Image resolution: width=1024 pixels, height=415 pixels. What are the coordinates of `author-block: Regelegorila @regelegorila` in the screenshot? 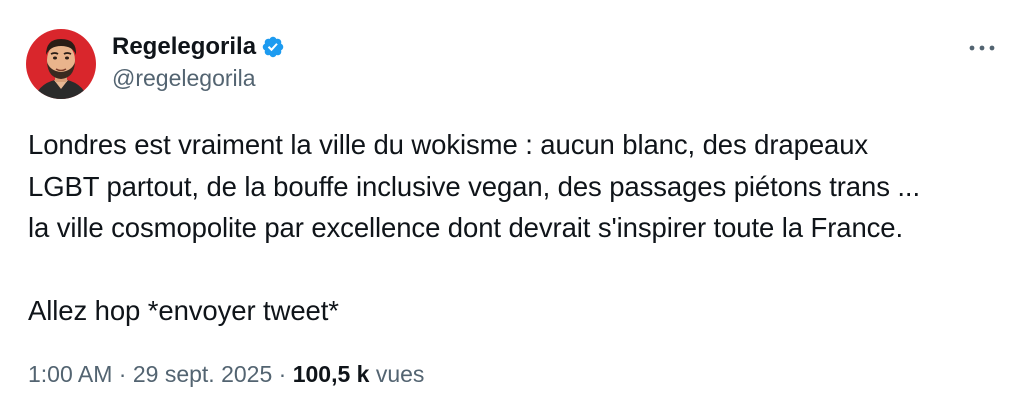 It's located at (198, 62).